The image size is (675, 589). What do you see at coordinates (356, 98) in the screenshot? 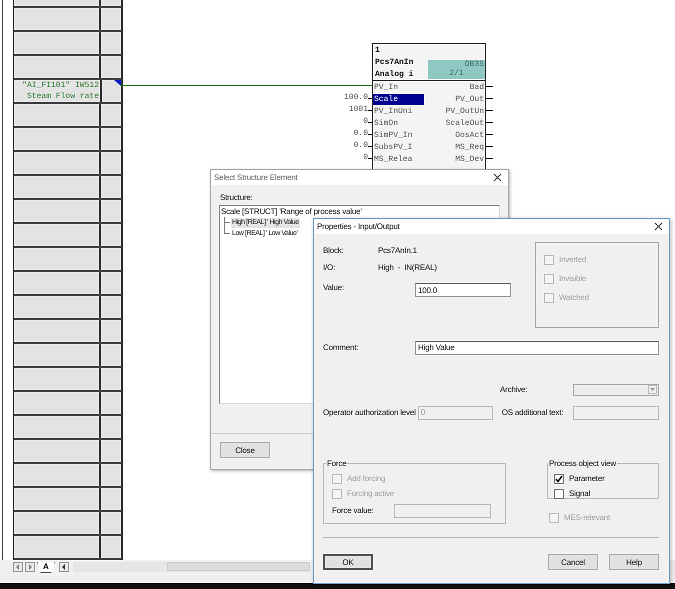
I see `parameter-value: 100.0` at bounding box center [356, 98].